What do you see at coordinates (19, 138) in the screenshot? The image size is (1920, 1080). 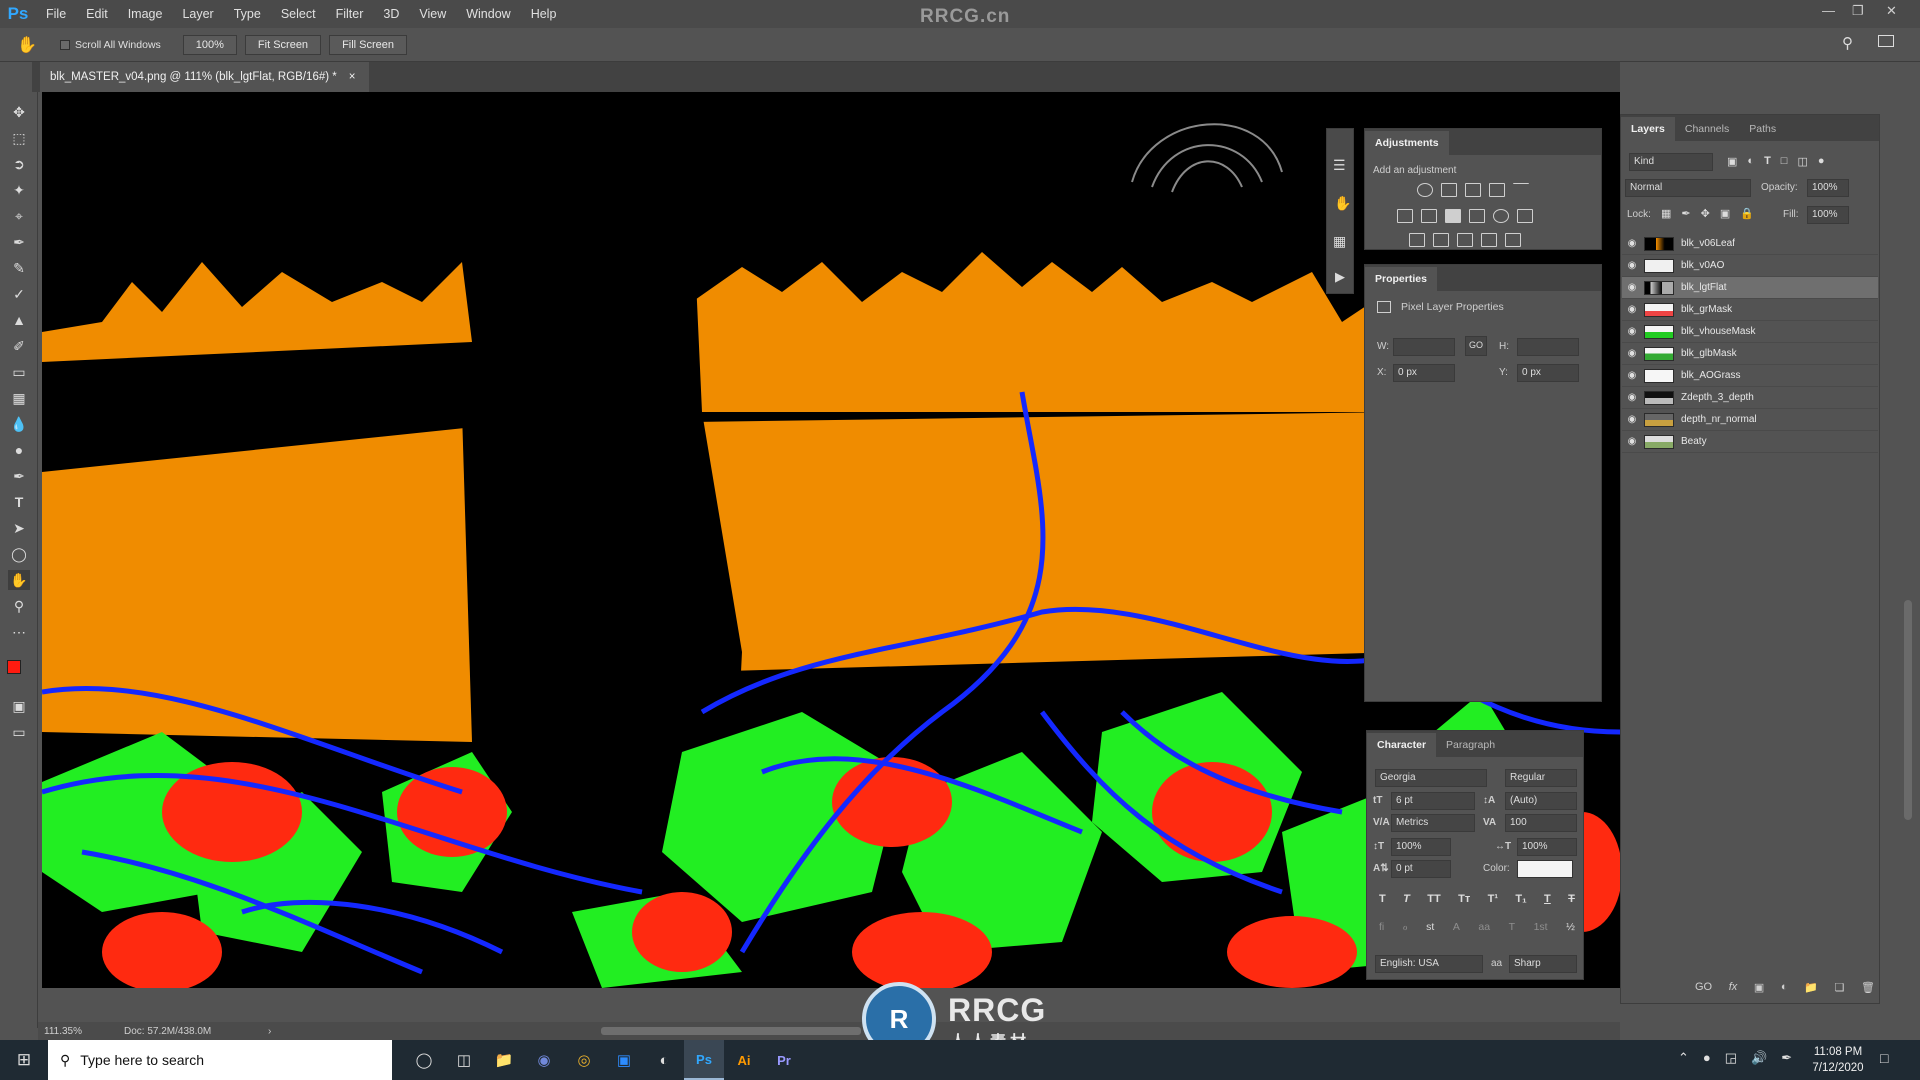 I see `marquee-tool-icon: ⬚` at bounding box center [19, 138].